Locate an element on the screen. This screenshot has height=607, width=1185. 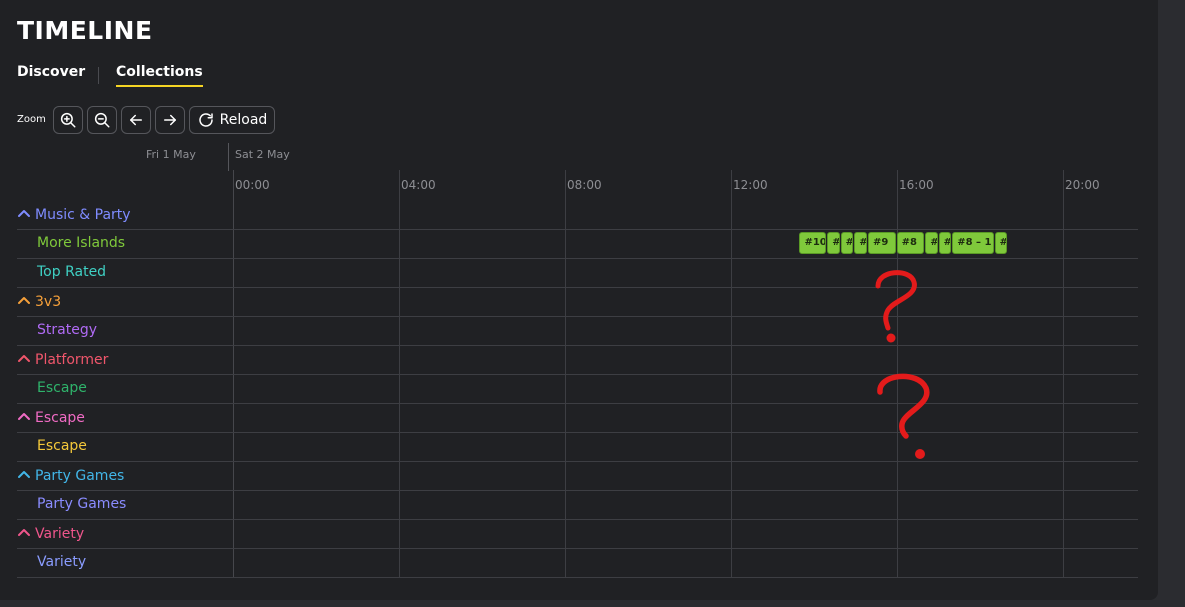
category-toggle: Music & Party is located at coordinates (74, 214).